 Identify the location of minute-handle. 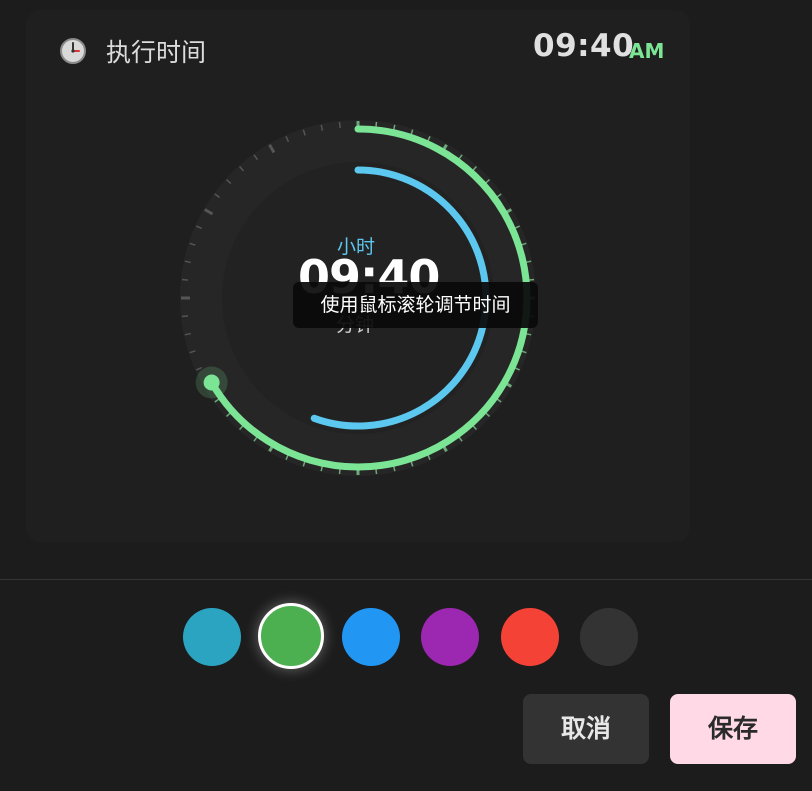
(211, 382).